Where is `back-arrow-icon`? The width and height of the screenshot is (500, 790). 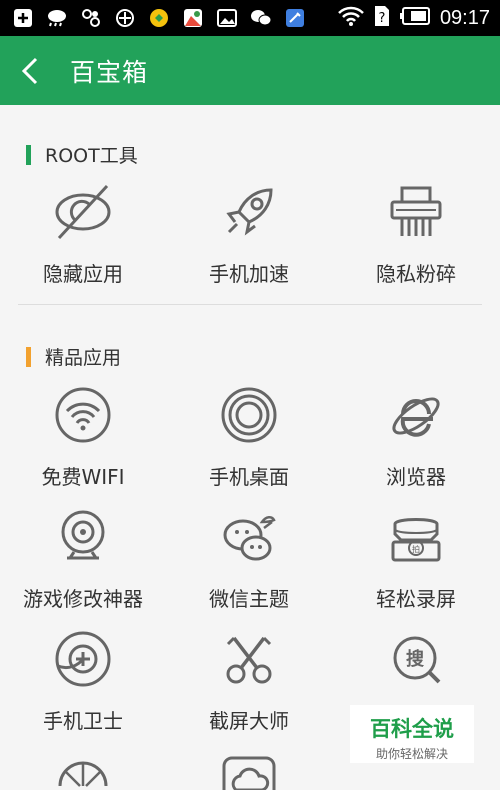
back-arrow-icon is located at coordinates (29, 70).